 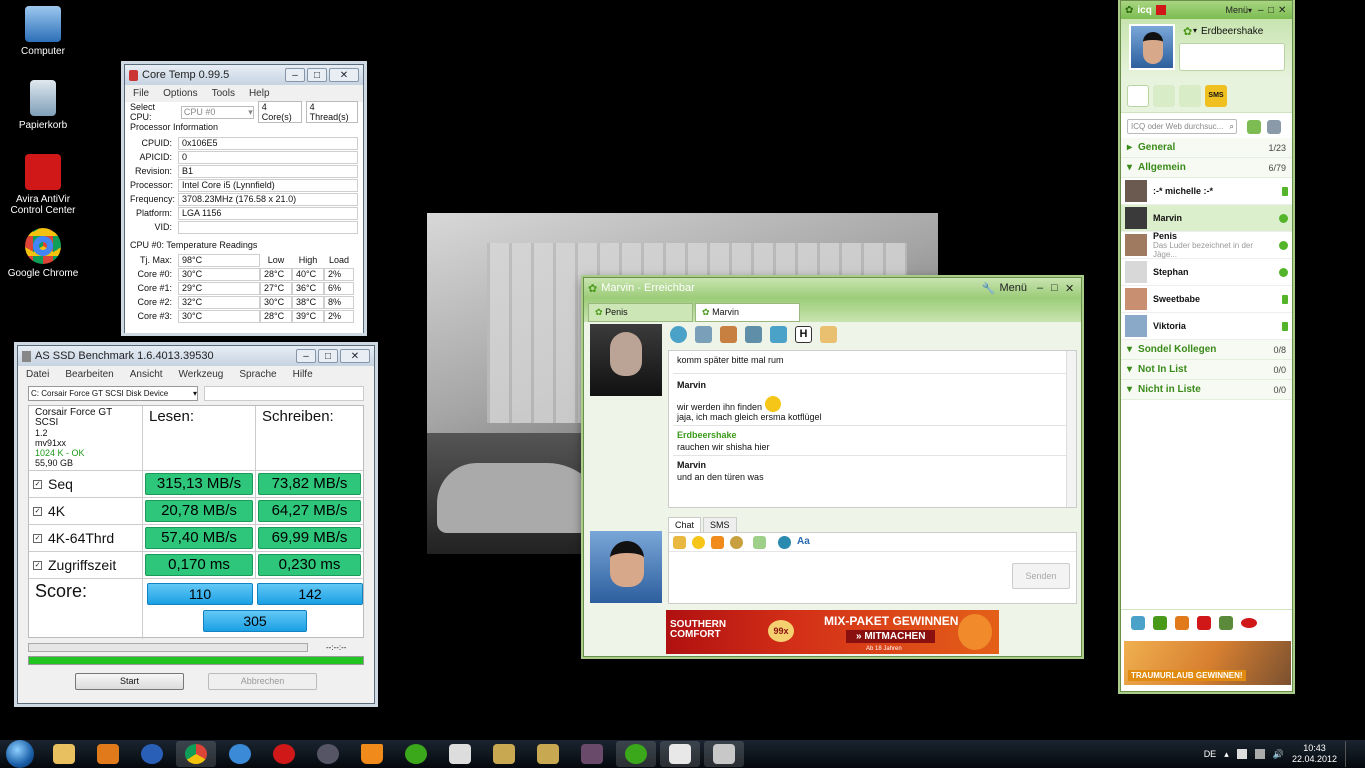 I want to click on taskbar-media-player, so click(x=108, y=754).